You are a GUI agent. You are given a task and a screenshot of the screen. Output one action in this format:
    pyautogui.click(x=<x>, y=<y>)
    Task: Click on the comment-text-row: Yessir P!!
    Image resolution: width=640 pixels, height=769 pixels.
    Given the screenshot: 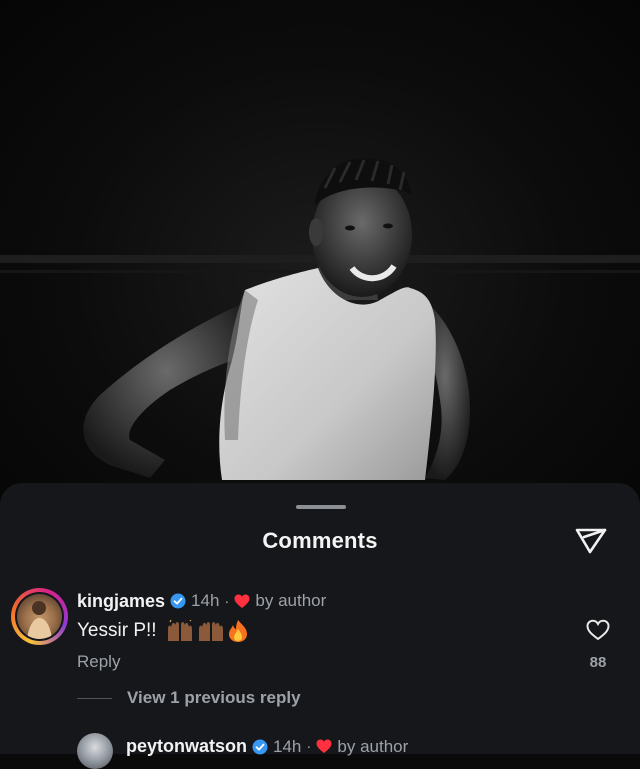 What is the action you would take?
    pyautogui.click(x=163, y=631)
    